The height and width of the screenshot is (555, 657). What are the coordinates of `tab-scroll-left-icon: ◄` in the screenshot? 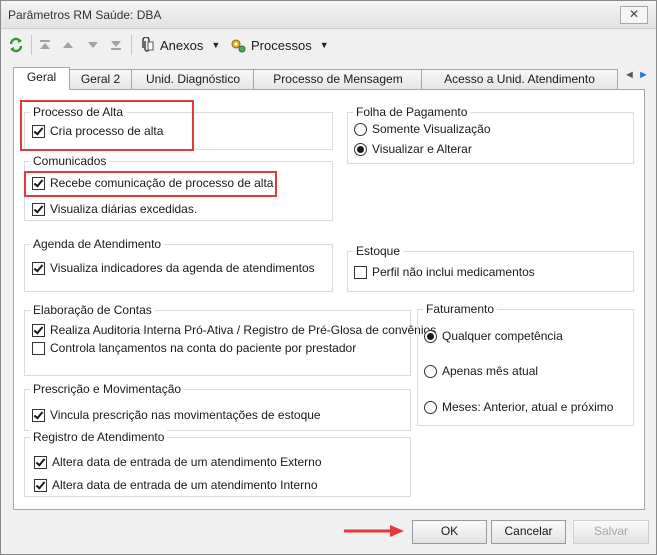 It's located at (629, 75).